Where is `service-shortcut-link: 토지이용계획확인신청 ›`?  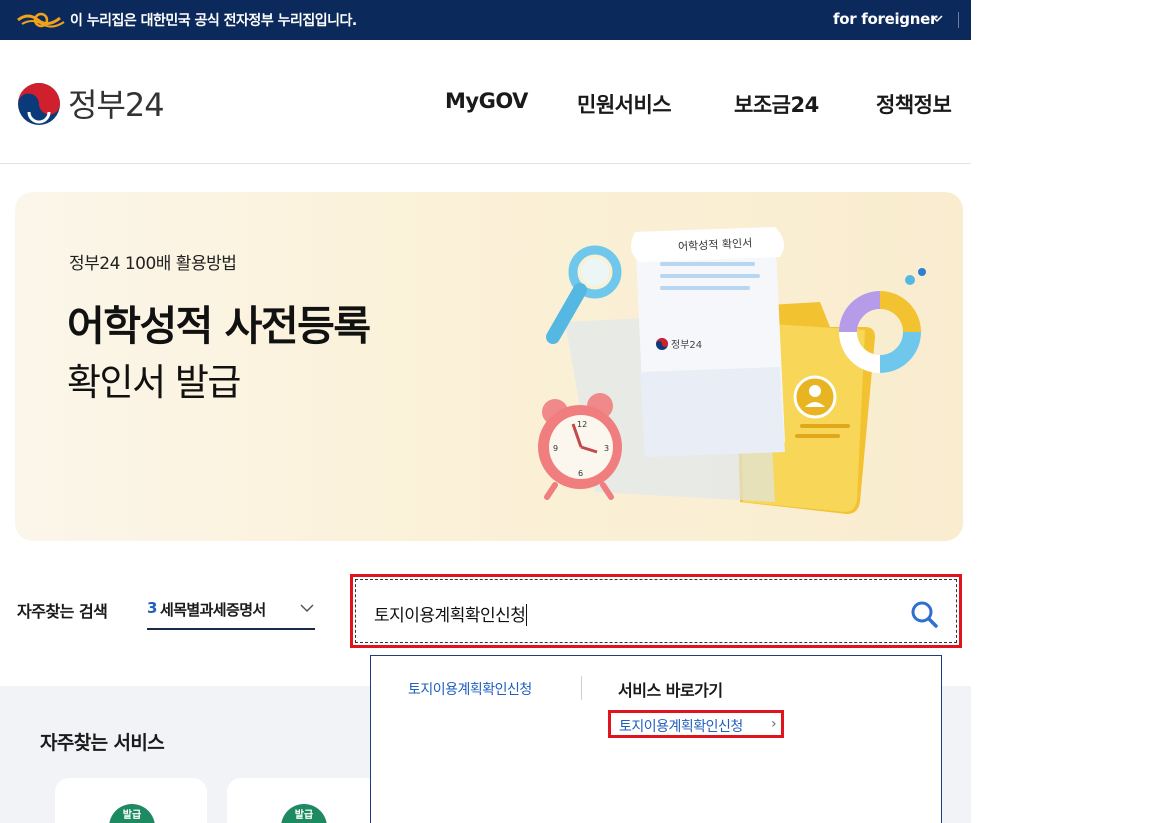
service-shortcut-link: 토지이용계획확인신청 › is located at coordinates (696, 724).